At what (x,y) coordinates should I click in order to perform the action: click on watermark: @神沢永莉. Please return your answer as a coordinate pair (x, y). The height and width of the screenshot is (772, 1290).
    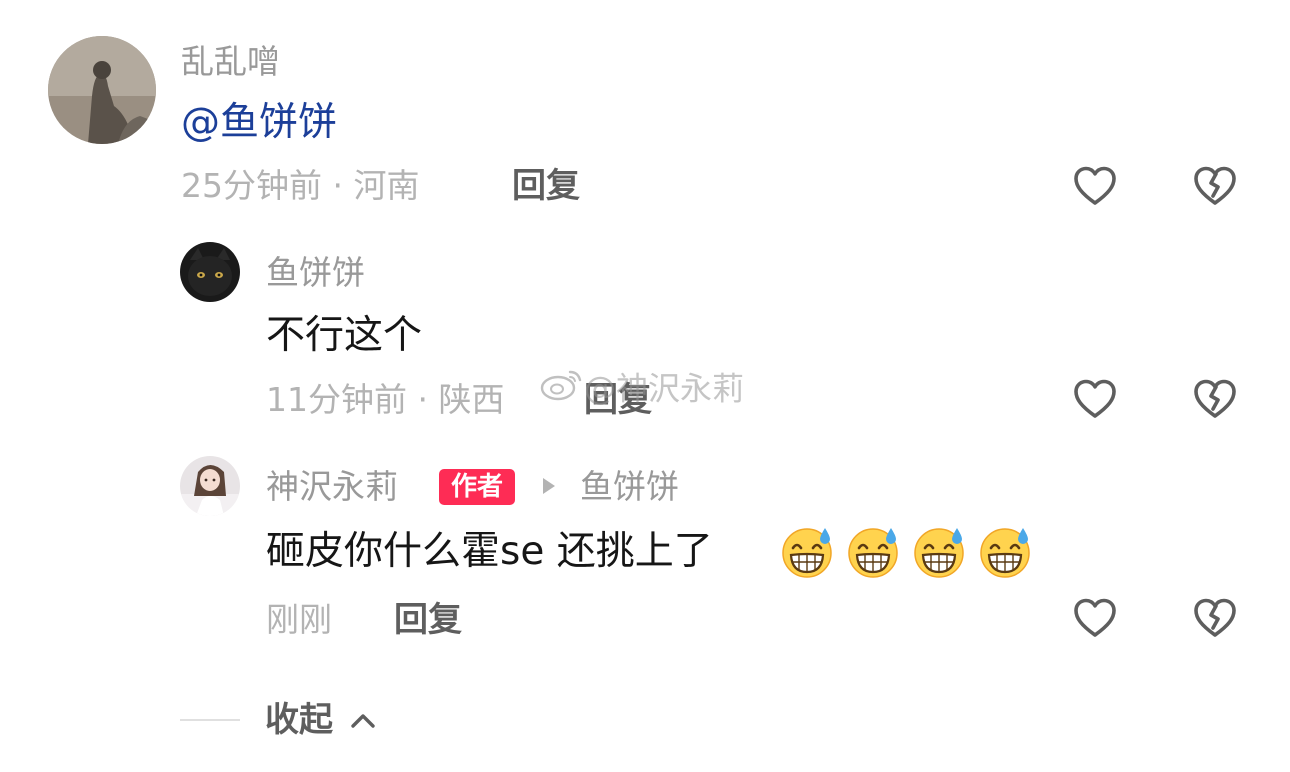
    Looking at the image, I should click on (642, 388).